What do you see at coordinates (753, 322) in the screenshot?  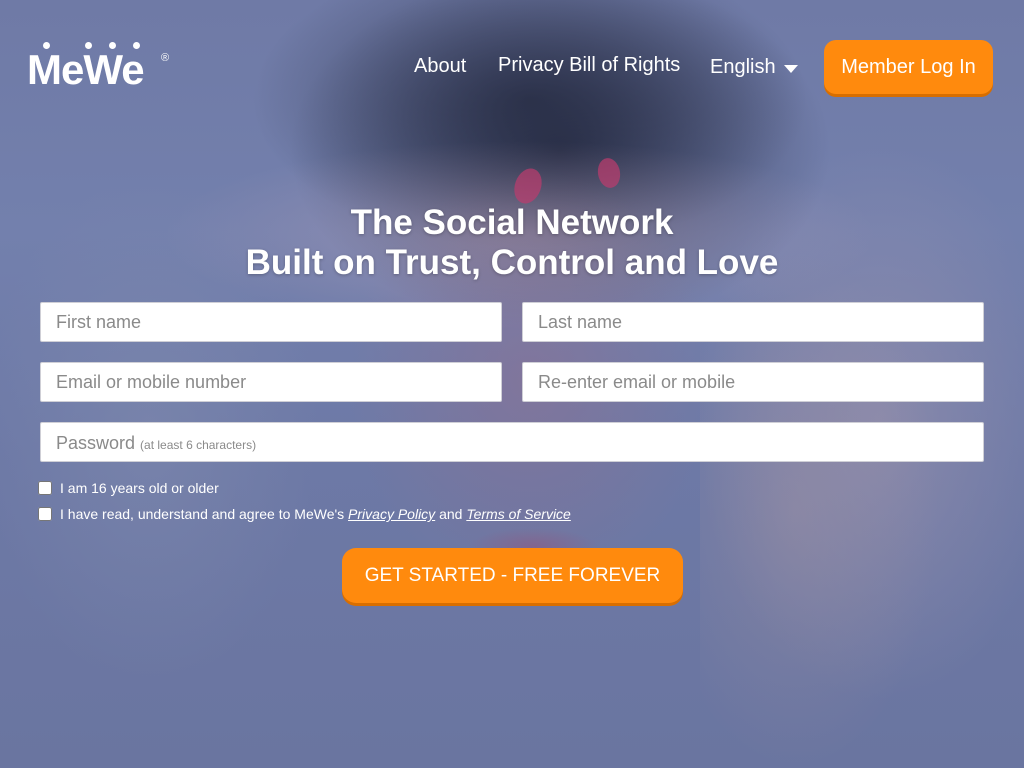 I see `last-name-input` at bounding box center [753, 322].